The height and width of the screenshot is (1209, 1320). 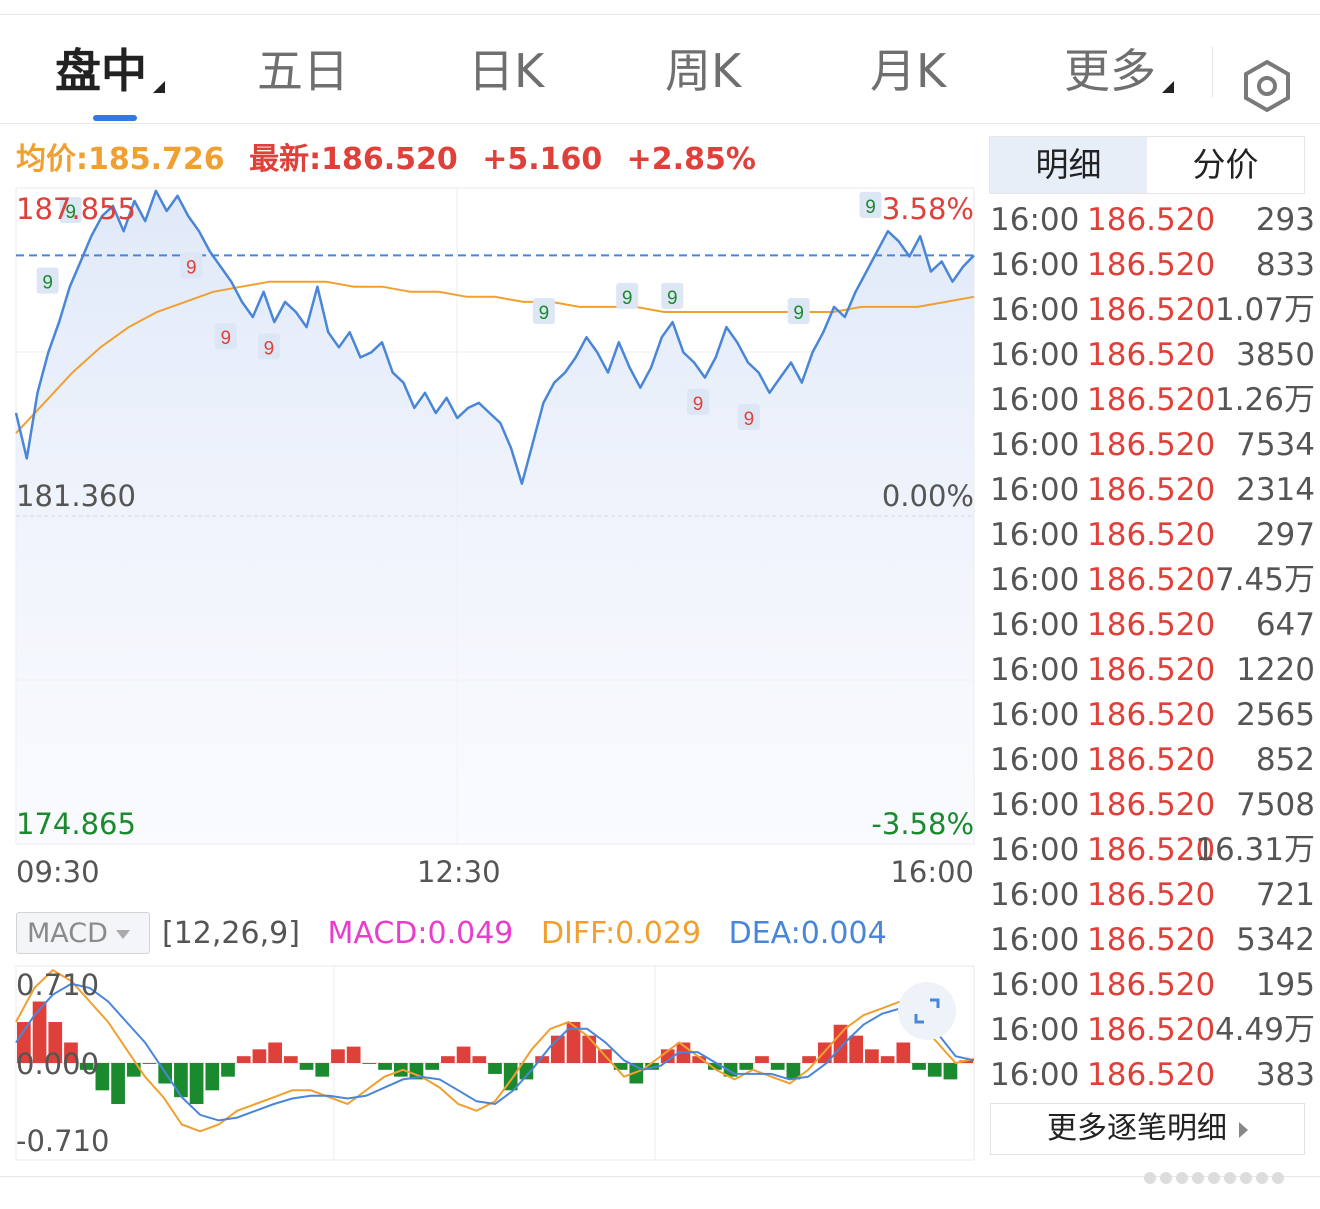 I want to click on time-label-mid: 12:30, so click(x=459, y=872).